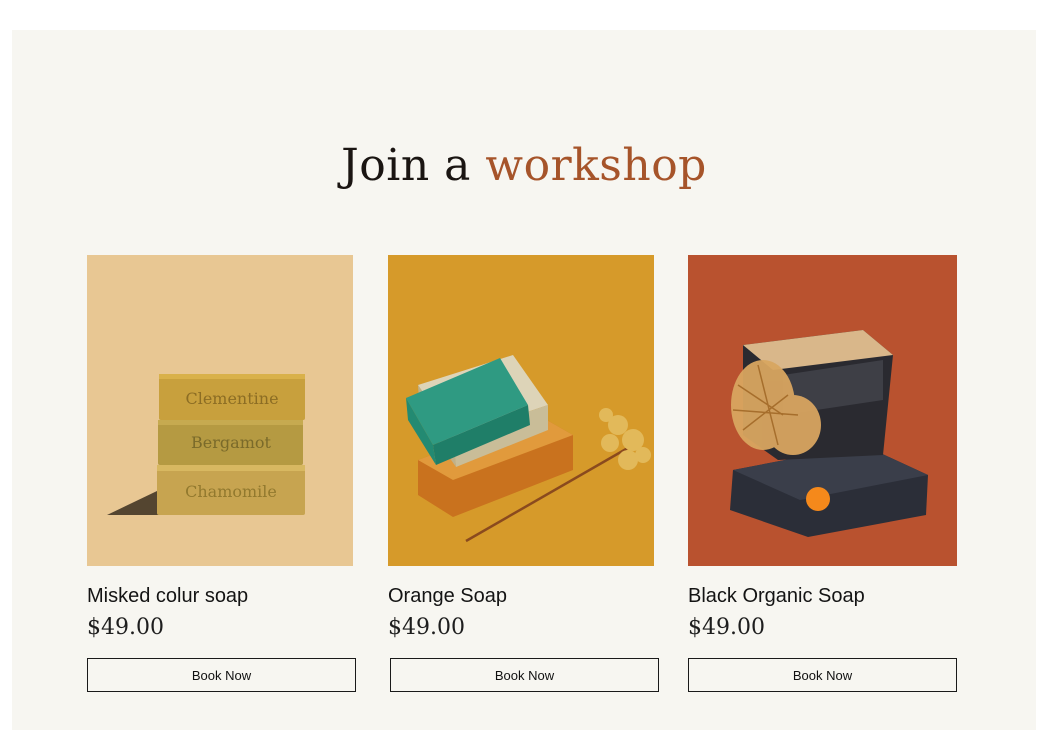 This screenshot has height=746, width=1049. I want to click on cursor-dot, so click(818, 499).